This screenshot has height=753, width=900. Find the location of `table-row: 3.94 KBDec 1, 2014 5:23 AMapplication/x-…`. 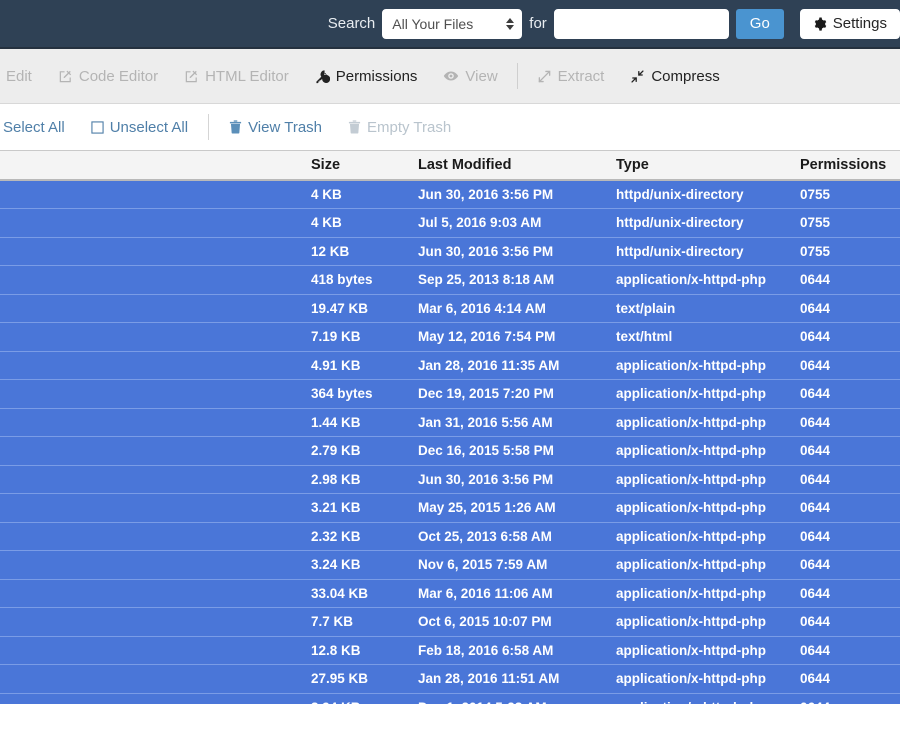

table-row: 3.94 KBDec 1, 2014 5:23 AMapplication/x-… is located at coordinates (450, 698).